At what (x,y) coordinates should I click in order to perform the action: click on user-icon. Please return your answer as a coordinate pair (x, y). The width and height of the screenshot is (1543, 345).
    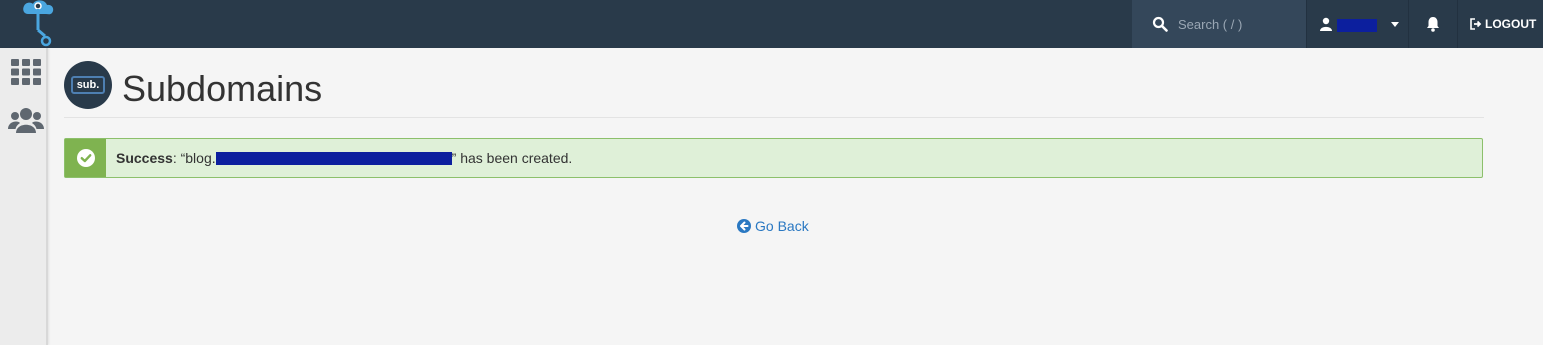
    Looking at the image, I should click on (1326, 24).